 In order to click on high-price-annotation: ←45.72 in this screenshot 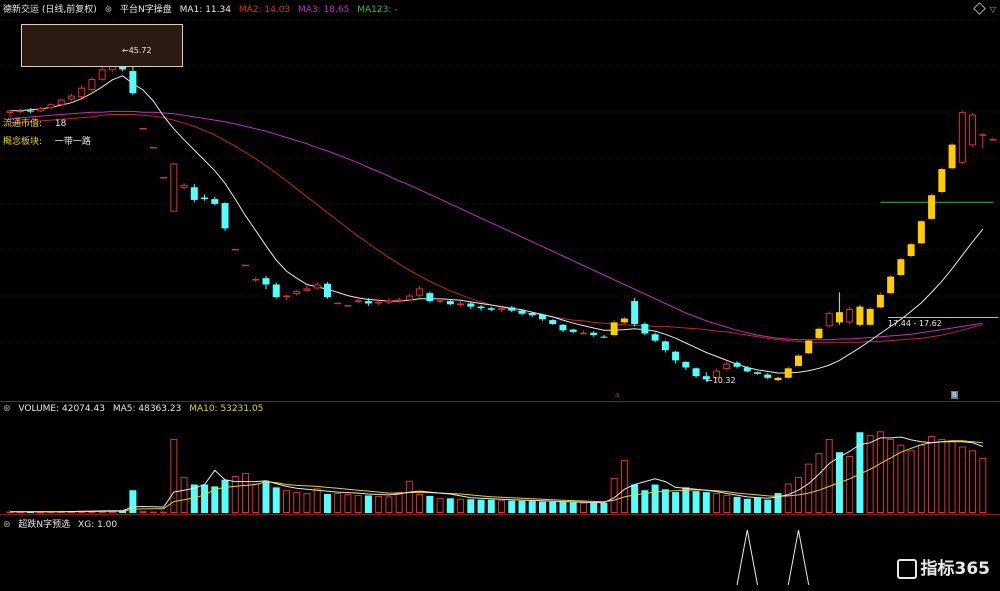, I will do `click(137, 50)`.